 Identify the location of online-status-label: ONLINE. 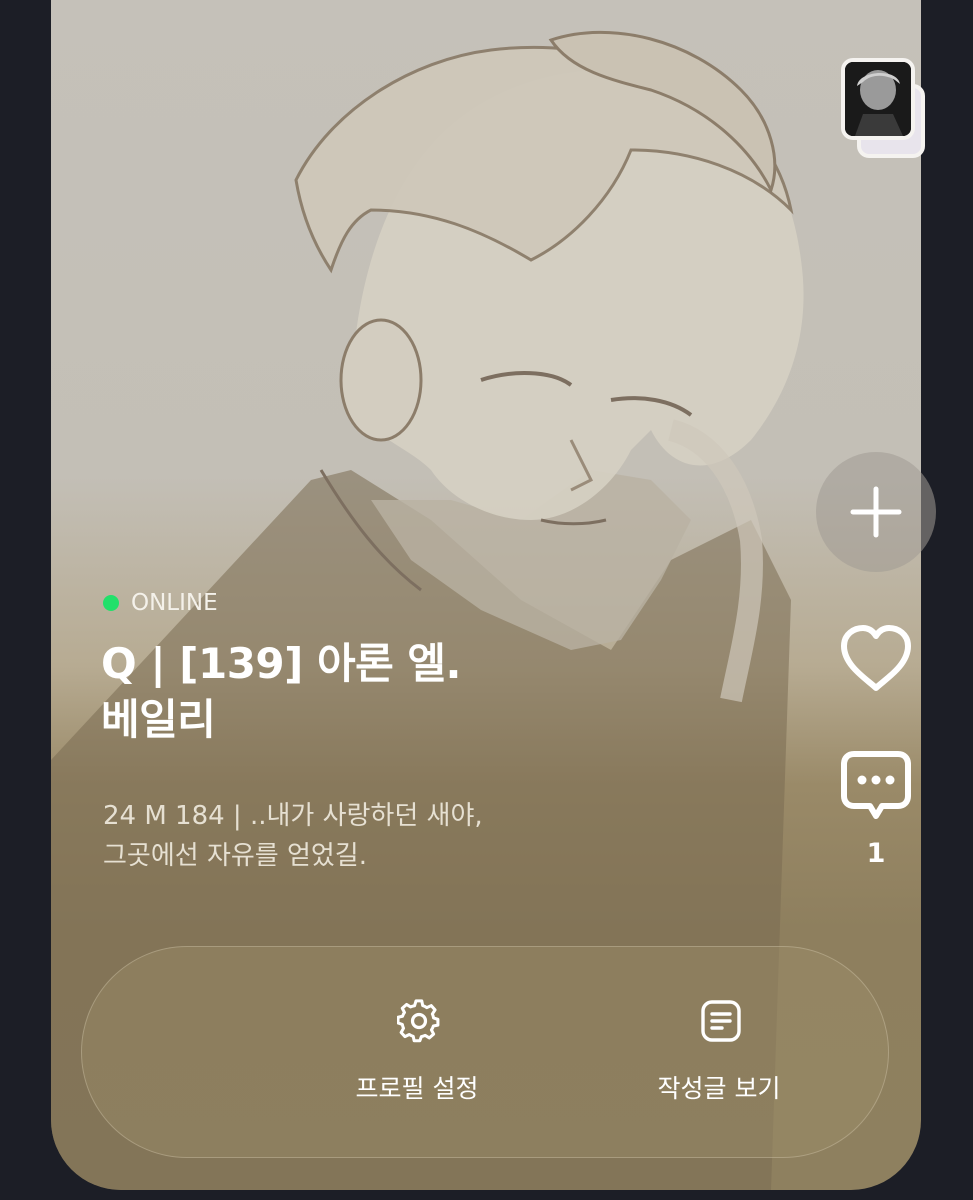
(174, 603).